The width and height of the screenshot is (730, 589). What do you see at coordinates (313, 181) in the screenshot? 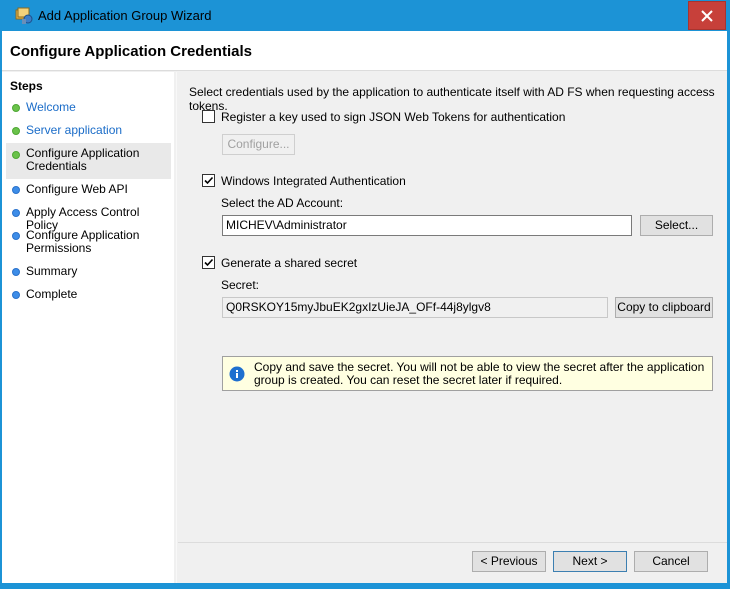
I see `wia-label: Windows Integrated Authentication` at bounding box center [313, 181].